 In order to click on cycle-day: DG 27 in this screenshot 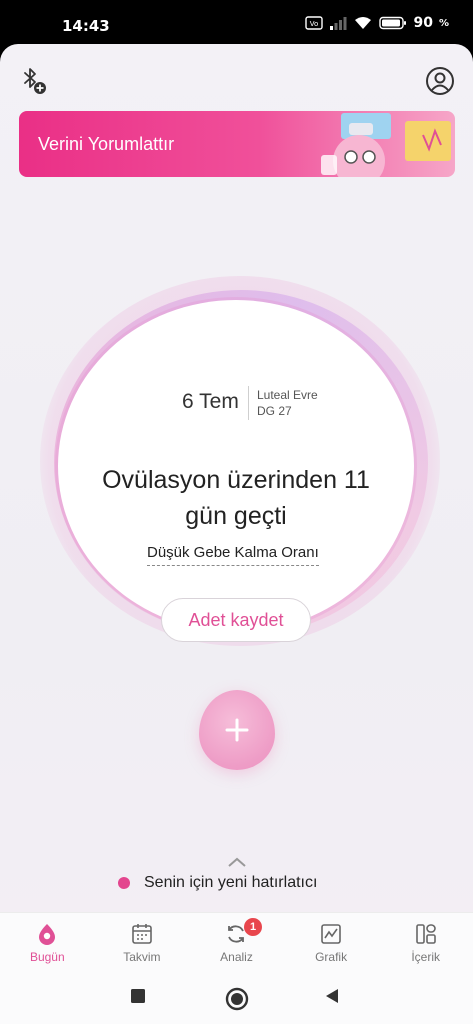, I will do `click(274, 411)`.